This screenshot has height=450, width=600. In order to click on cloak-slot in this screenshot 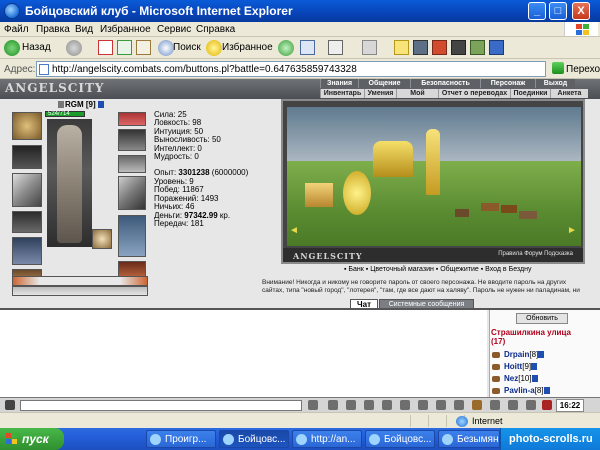, I will do `click(27, 251)`.